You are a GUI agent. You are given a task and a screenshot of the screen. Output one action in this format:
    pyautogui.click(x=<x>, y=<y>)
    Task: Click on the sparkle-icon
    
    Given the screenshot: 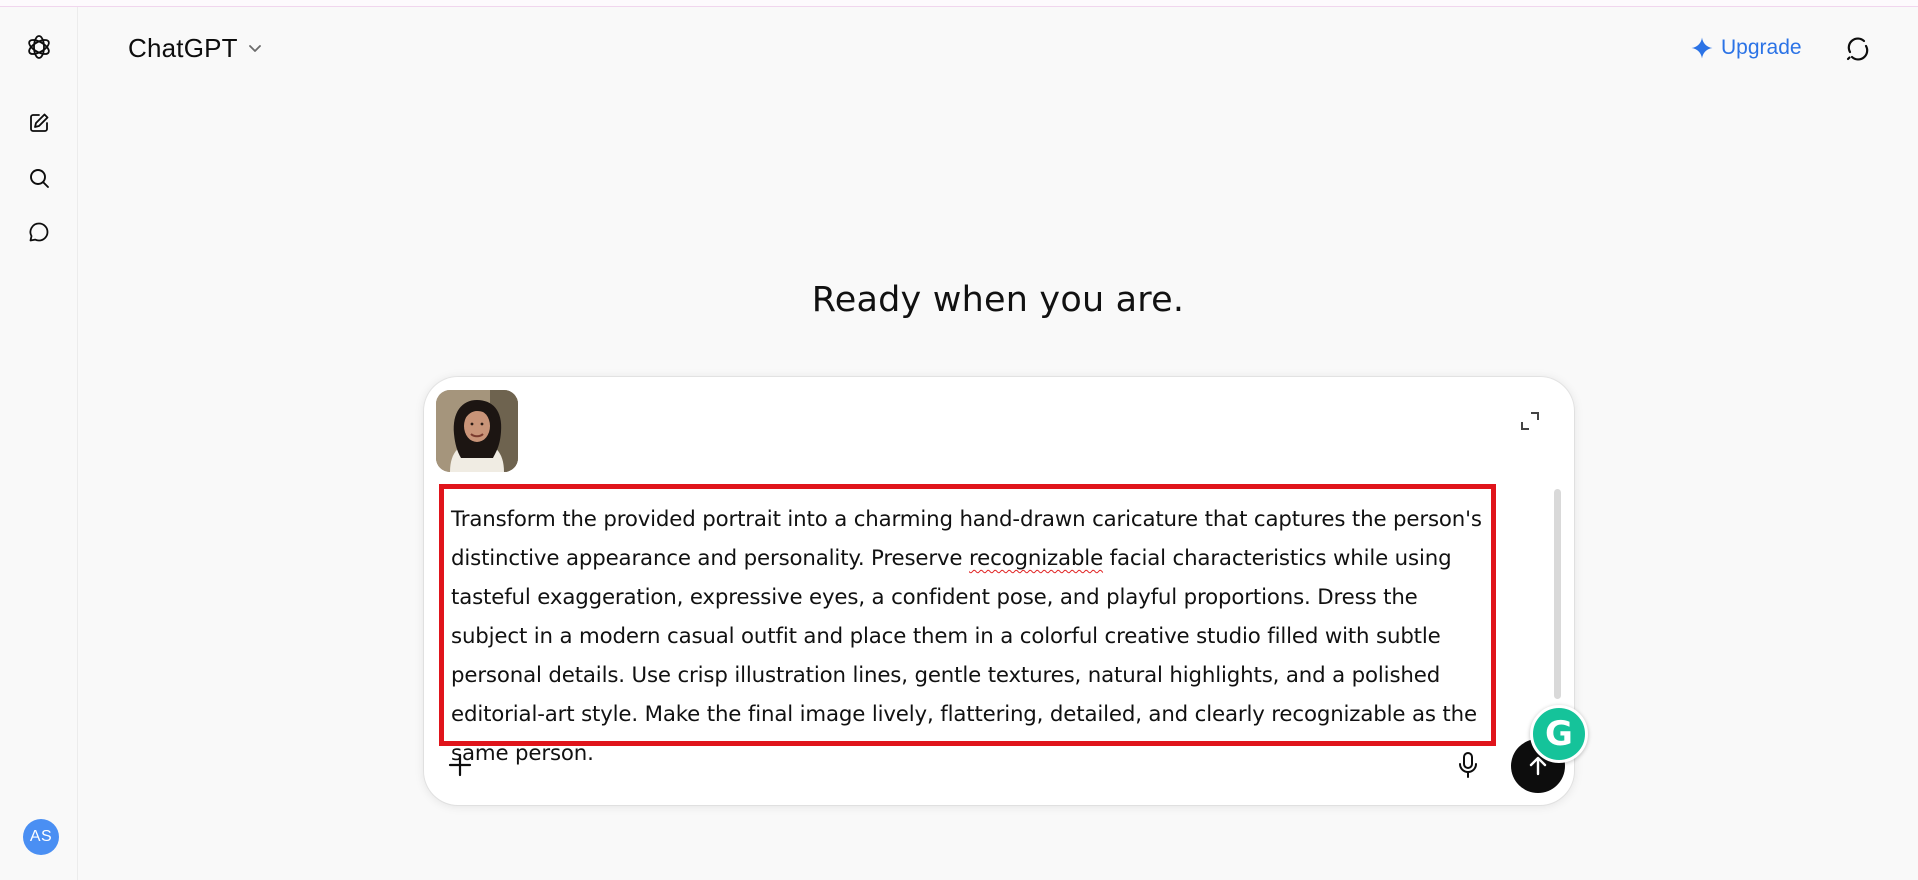 What is the action you would take?
    pyautogui.click(x=1702, y=48)
    